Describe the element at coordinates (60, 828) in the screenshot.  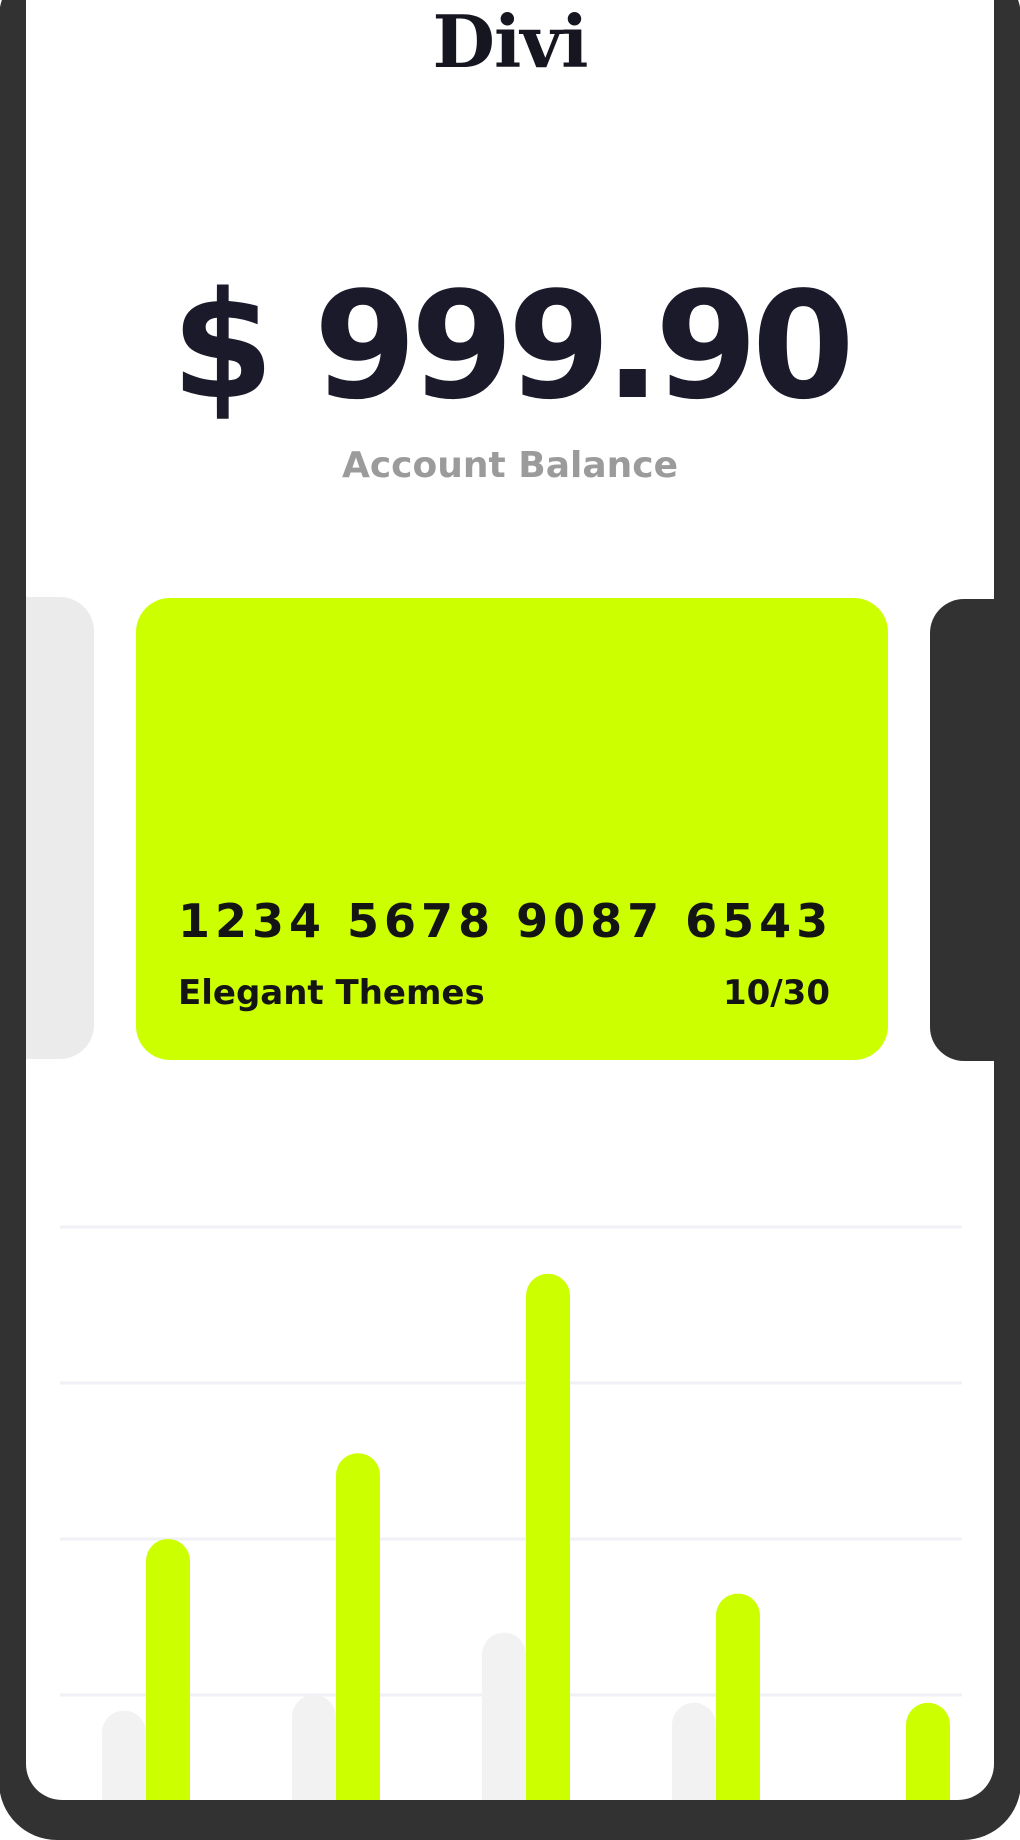
I see `previous-card-peek` at that location.